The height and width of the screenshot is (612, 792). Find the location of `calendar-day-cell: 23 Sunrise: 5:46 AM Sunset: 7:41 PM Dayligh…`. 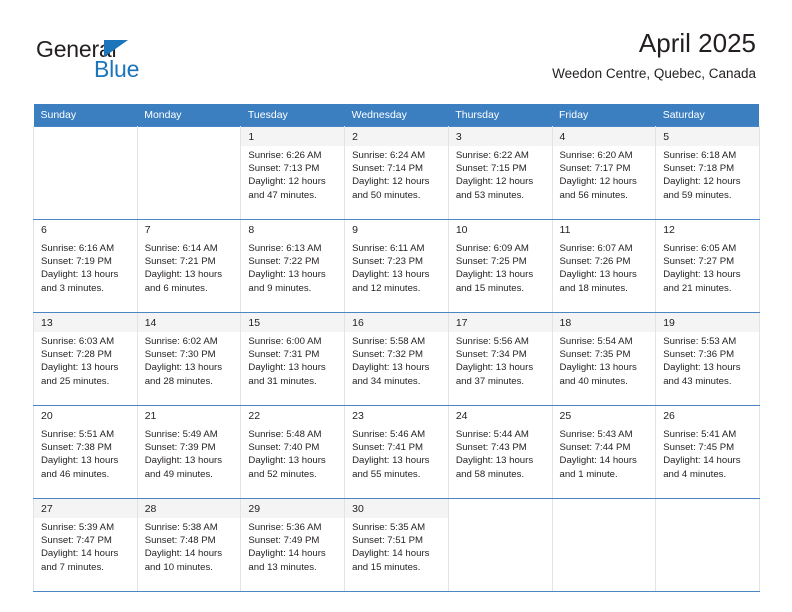

calendar-day-cell: 23 Sunrise: 5:46 AM Sunset: 7:41 PM Dayligh… is located at coordinates (396, 452).